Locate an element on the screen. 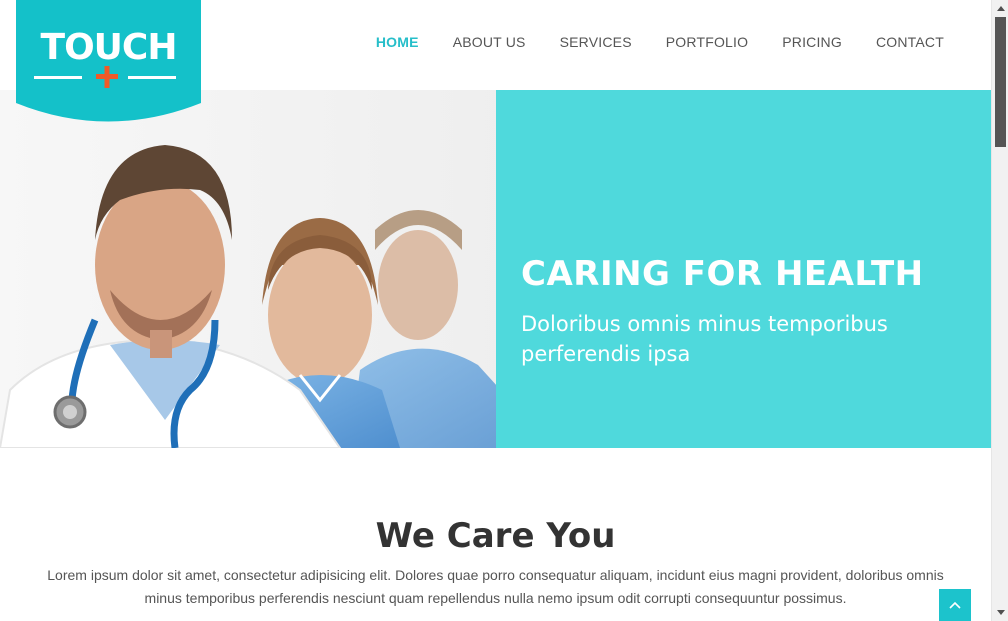 The height and width of the screenshot is (621, 1008). nav-home: HOME is located at coordinates (397, 42).